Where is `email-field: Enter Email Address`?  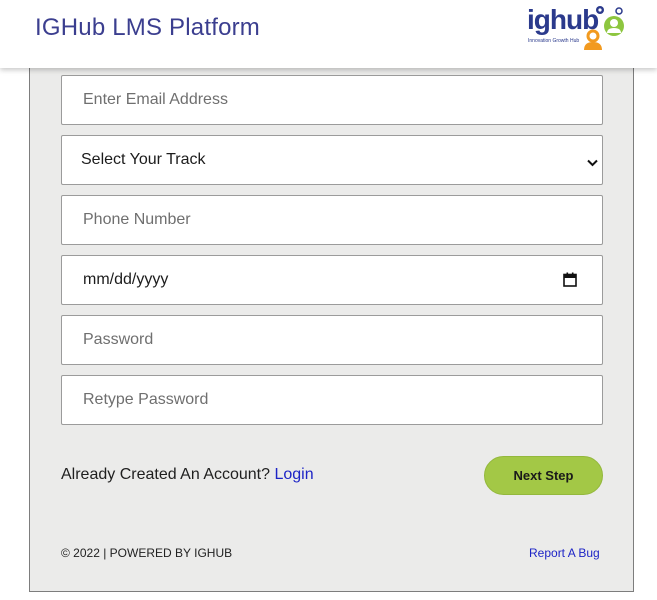
email-field: Enter Email Address is located at coordinates (332, 100).